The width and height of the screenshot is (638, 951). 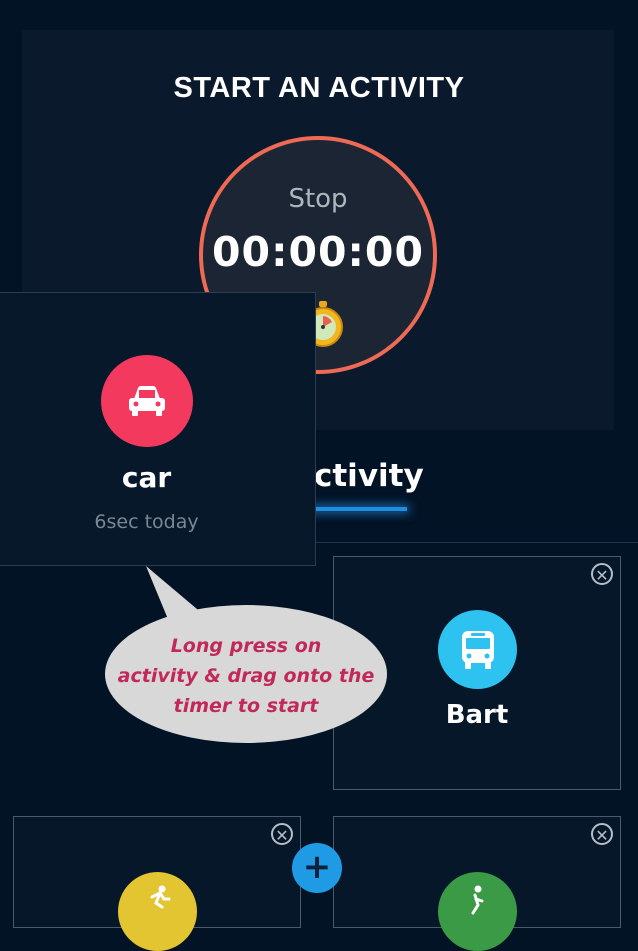 What do you see at coordinates (358, 509) in the screenshot?
I see `tab-indicator` at bounding box center [358, 509].